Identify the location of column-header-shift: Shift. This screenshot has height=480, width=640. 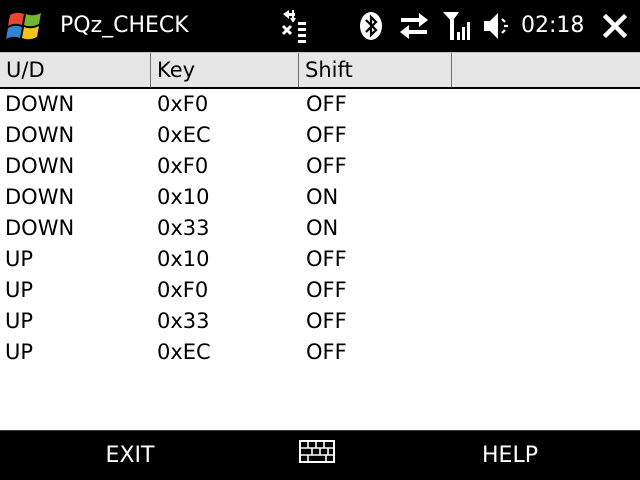
(375, 70).